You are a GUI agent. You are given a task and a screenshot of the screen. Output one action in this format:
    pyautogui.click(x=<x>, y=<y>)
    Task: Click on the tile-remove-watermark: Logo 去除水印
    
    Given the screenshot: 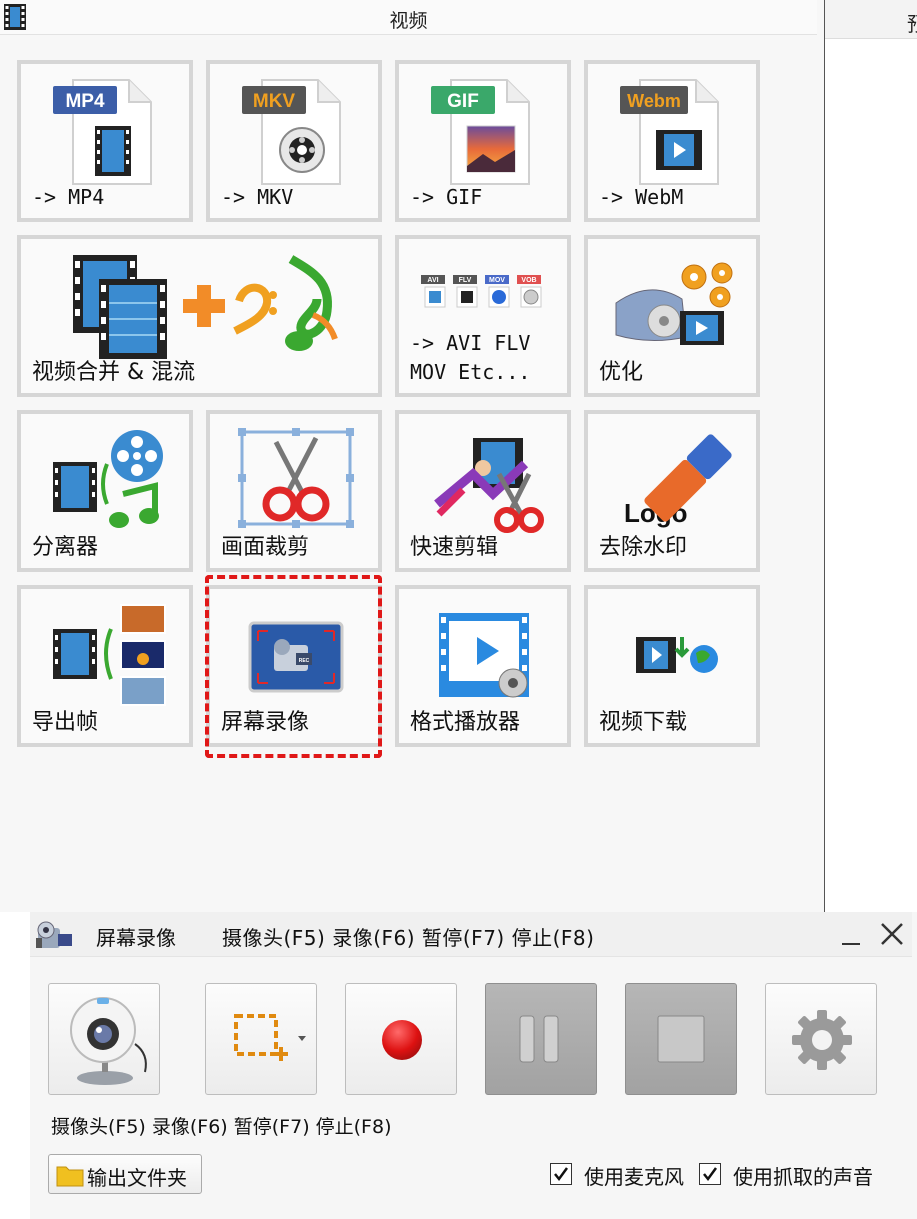 What is the action you would take?
    pyautogui.click(x=672, y=491)
    